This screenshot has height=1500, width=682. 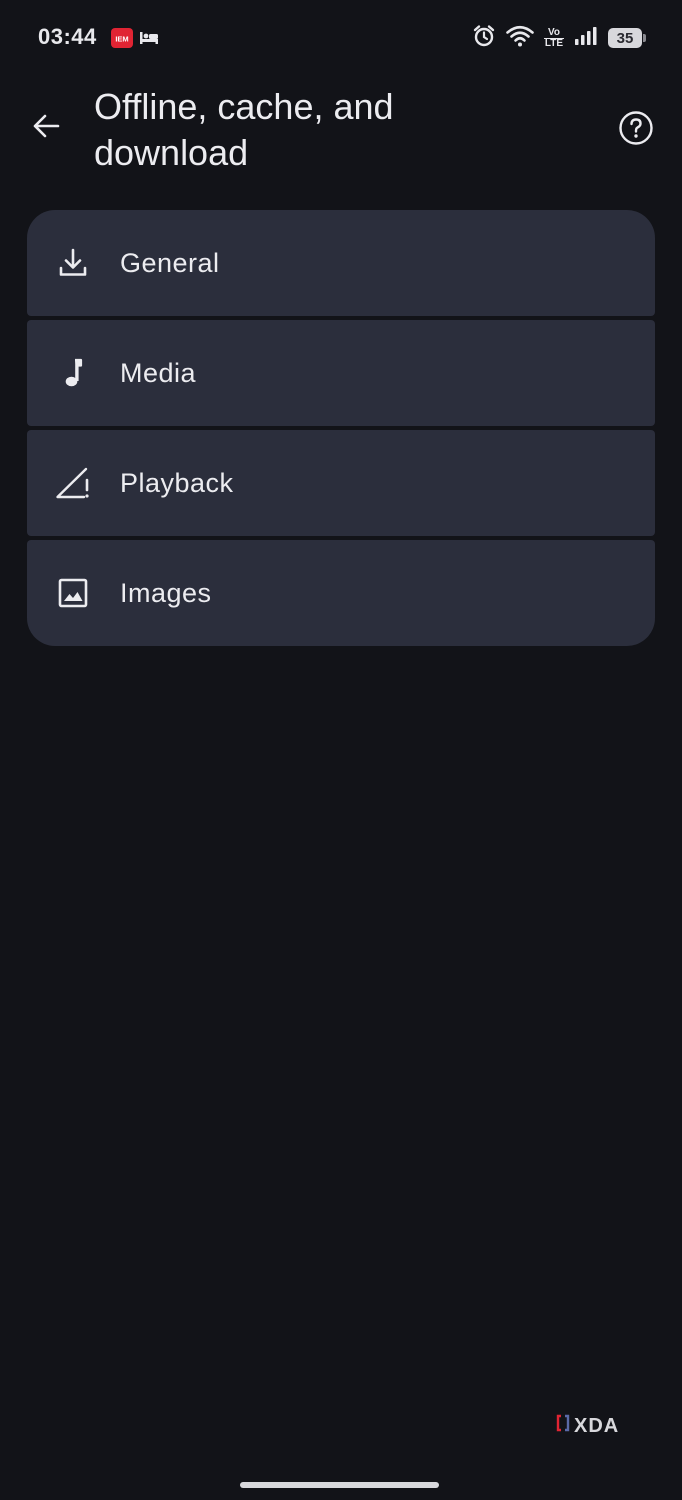 What do you see at coordinates (73, 593) in the screenshot?
I see `image-icon` at bounding box center [73, 593].